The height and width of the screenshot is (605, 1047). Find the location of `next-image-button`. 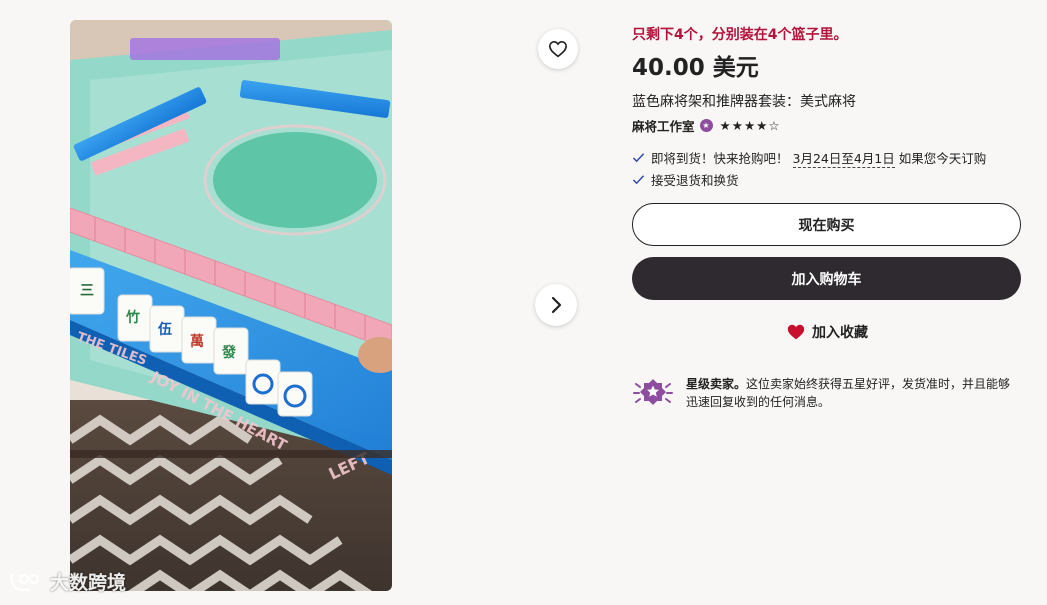

next-image-button is located at coordinates (556, 305).